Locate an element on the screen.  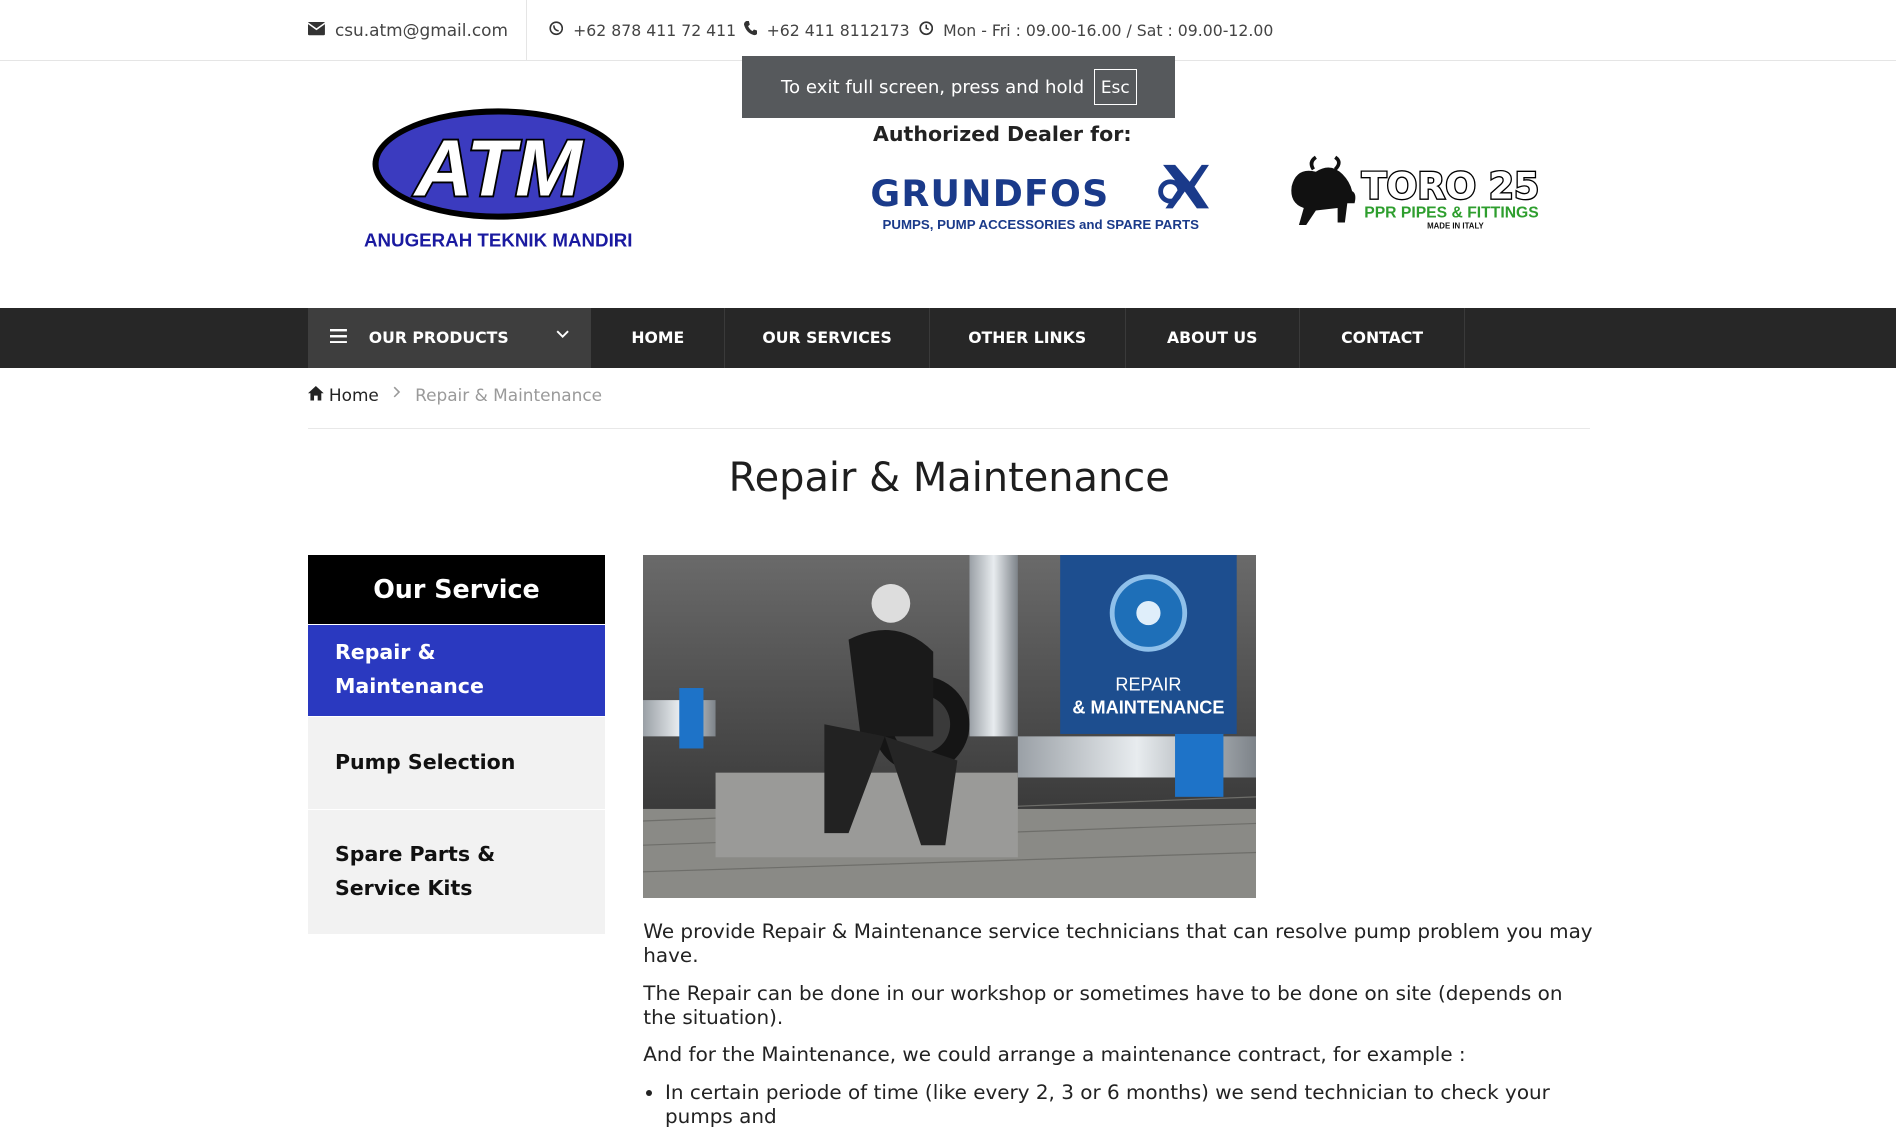
sidebar-item-repair-maintenance: Repair & Maintenance is located at coordinates (456, 669).